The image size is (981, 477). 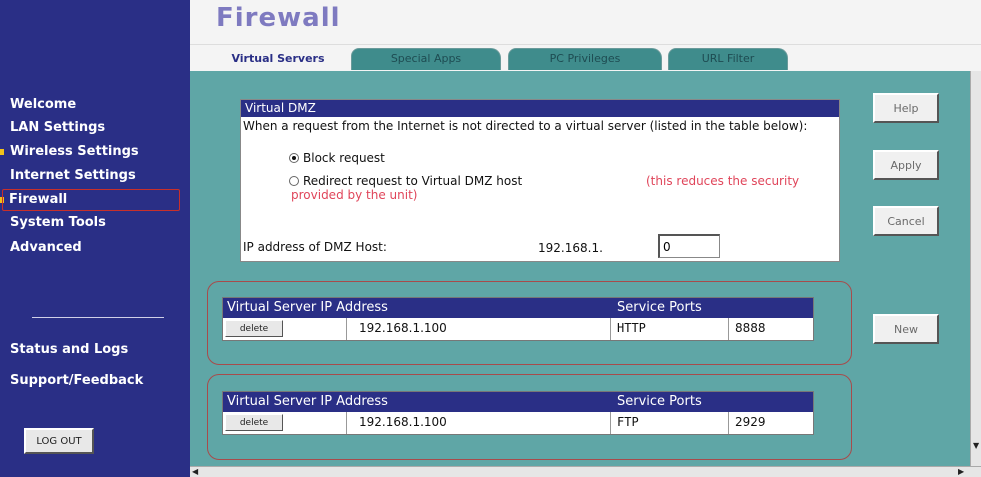 I want to click on logout-button: LOG OUT, so click(x=59, y=441).